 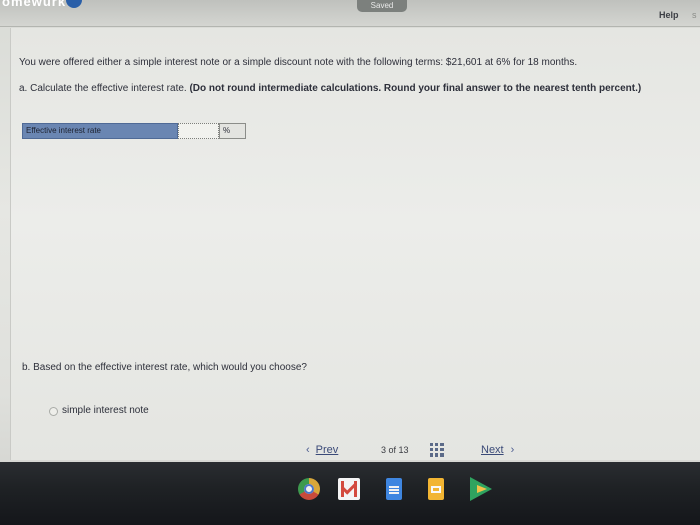 What do you see at coordinates (198, 131) in the screenshot?
I see `effective-rate-input` at bounding box center [198, 131].